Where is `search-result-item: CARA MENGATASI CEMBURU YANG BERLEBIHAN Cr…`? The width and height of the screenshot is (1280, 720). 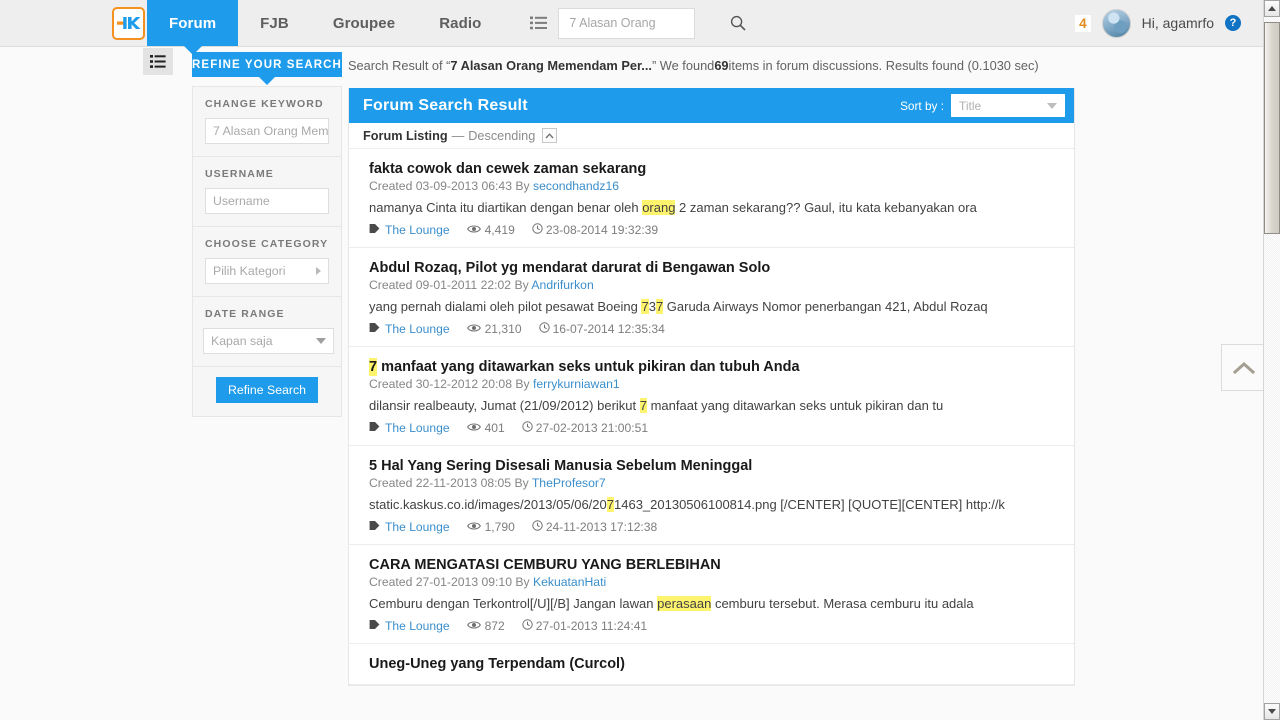
search-result-item: CARA MENGATASI CEMBURU YANG BERLEBIHAN Cr… is located at coordinates (711, 594).